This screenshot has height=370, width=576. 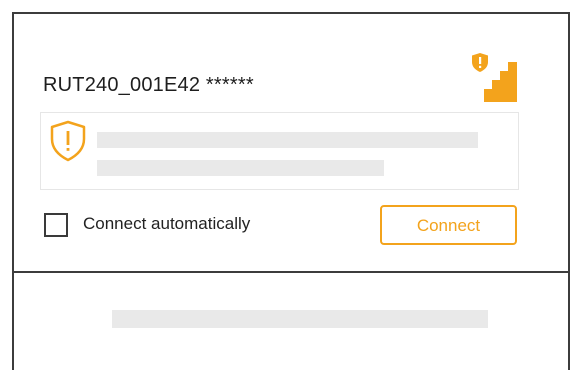 I want to click on secured-signal-strength-icon, so click(x=494, y=77).